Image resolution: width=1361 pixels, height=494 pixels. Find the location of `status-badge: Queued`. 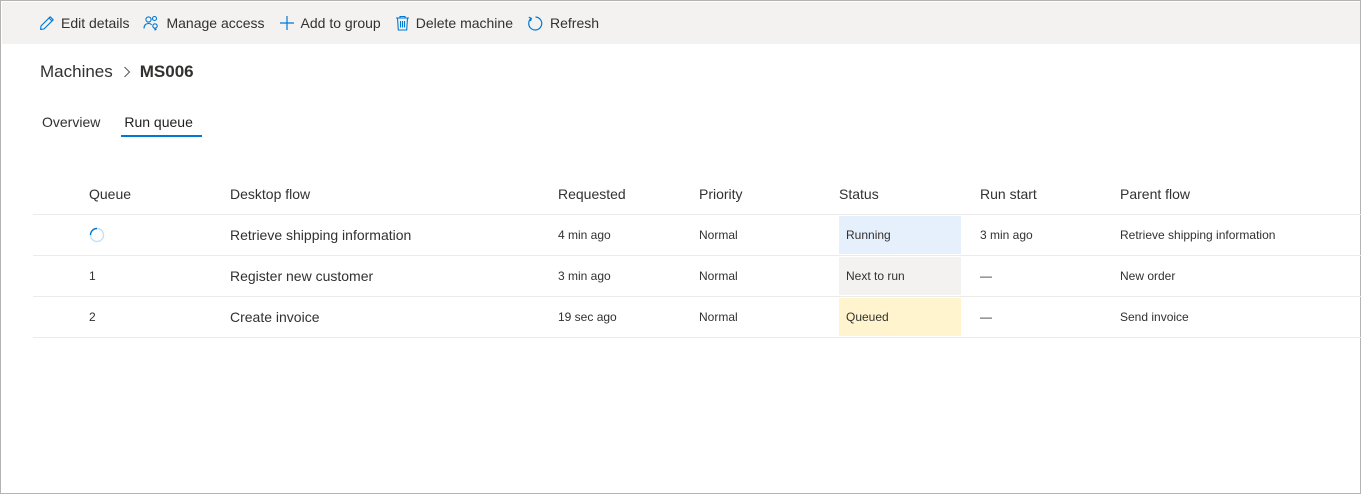

status-badge: Queued is located at coordinates (900, 317).